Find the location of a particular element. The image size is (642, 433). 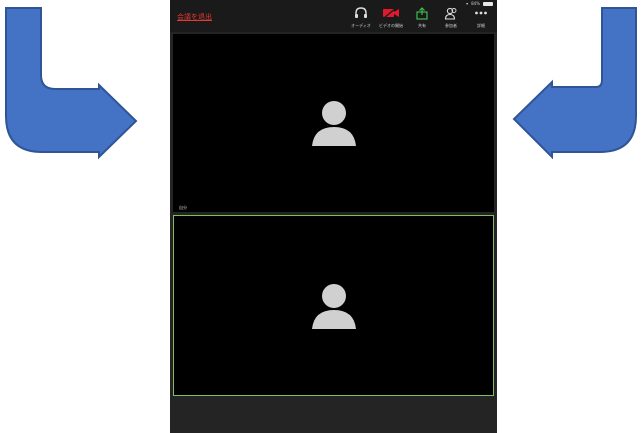

status-bar: ▾ 84% is located at coordinates (479, 3).